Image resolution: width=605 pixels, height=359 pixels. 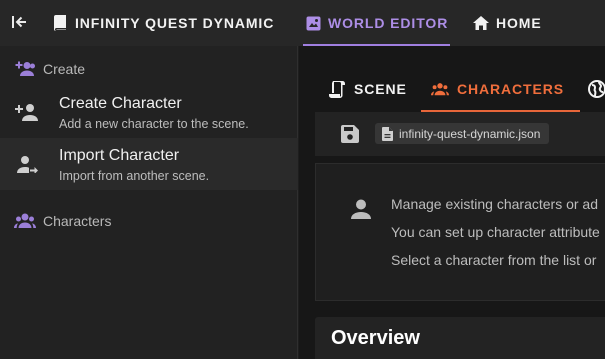 I want to click on section-create: Create, so click(x=149, y=69).